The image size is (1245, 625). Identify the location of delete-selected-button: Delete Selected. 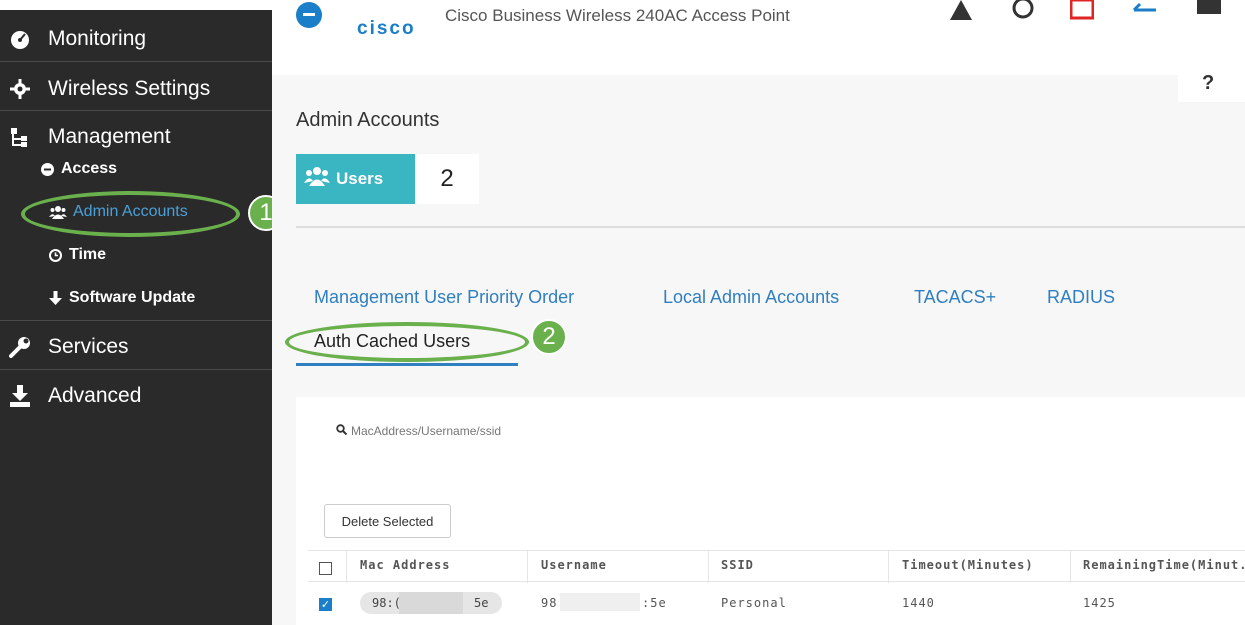
(387, 521).